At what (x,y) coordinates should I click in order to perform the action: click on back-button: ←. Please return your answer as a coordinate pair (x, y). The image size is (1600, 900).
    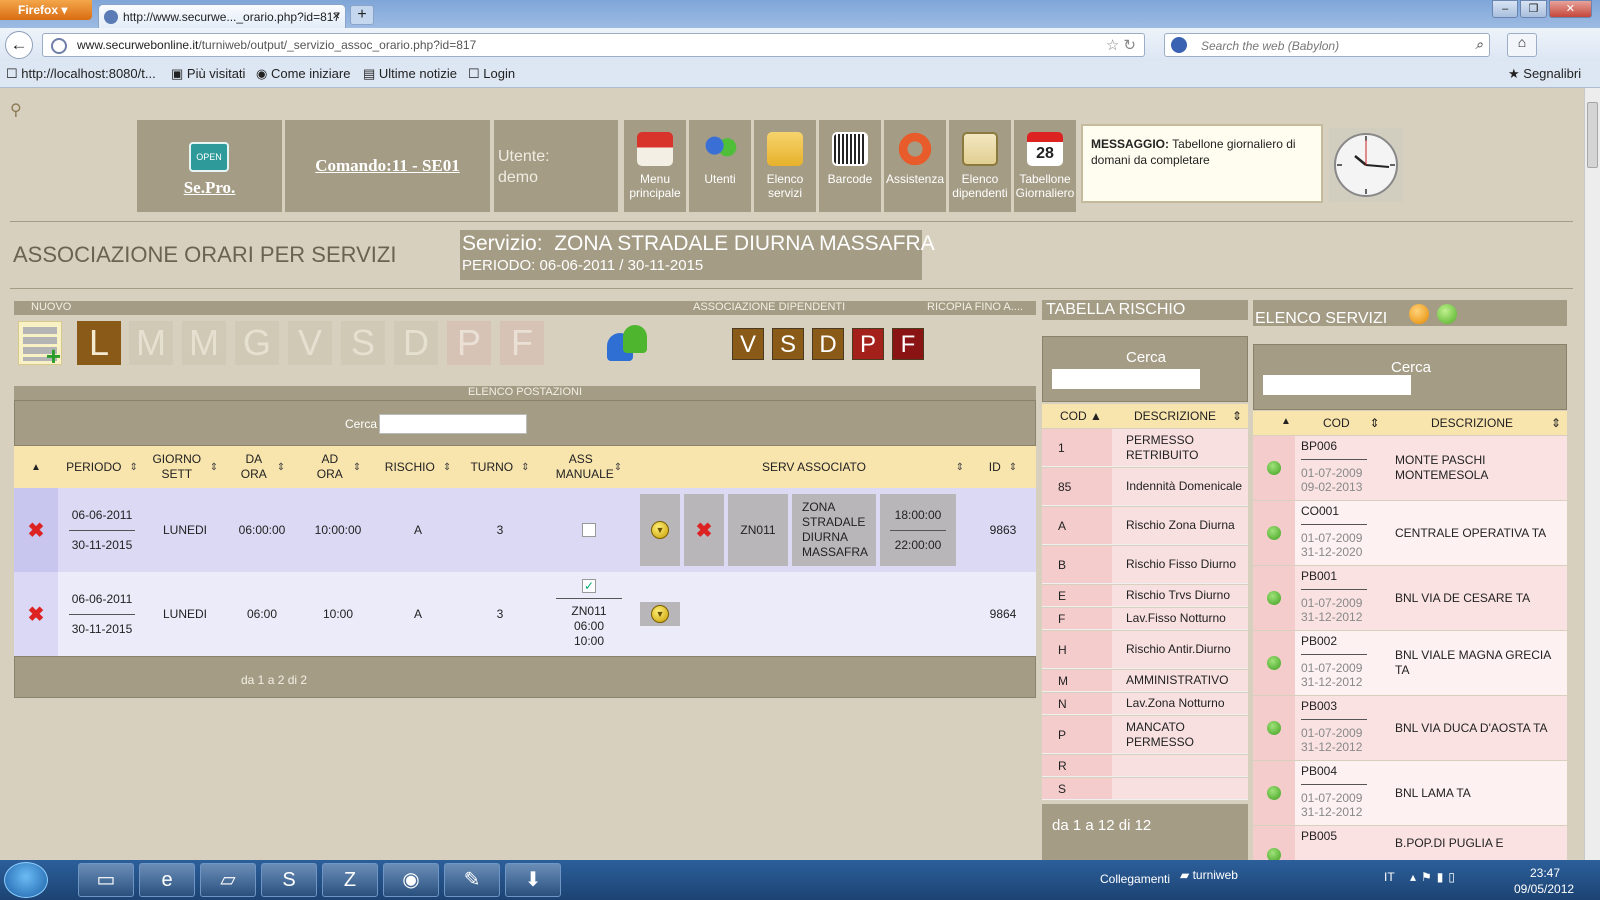
    Looking at the image, I should click on (19, 45).